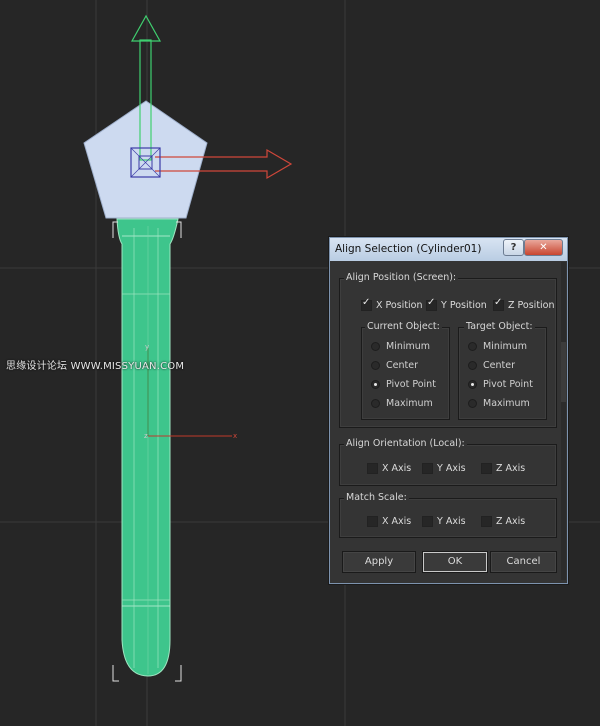 The image size is (600, 726). I want to click on ok-button: OK, so click(455, 562).